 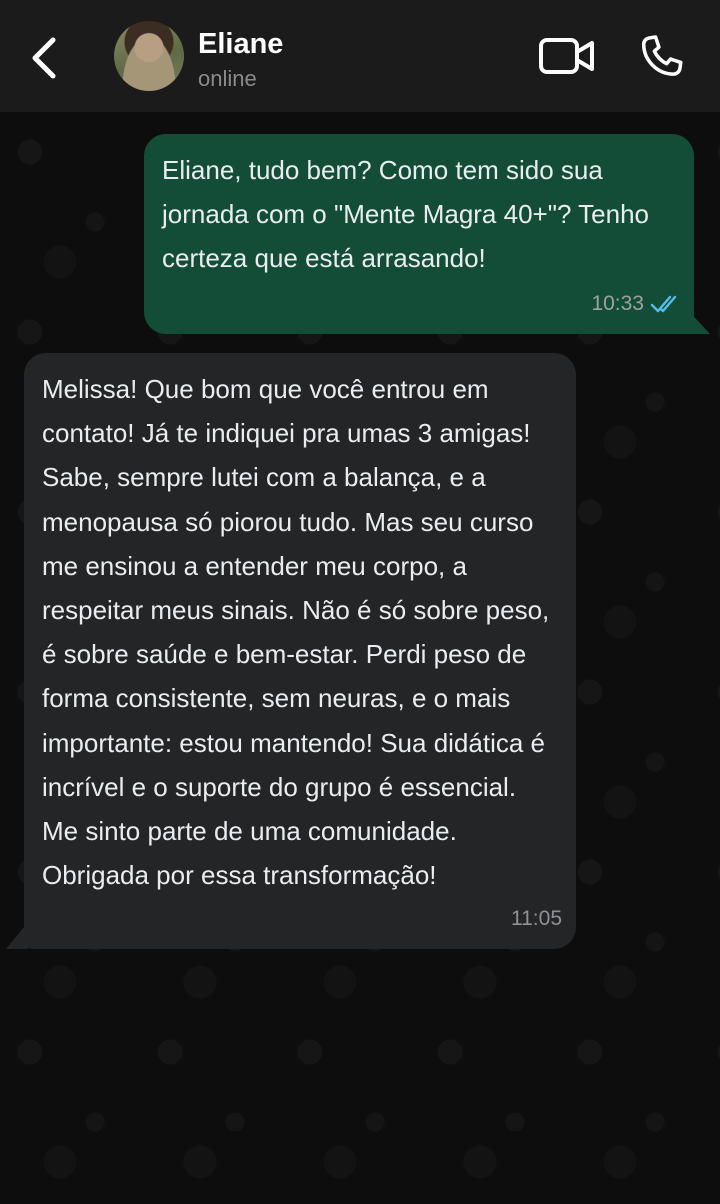 I want to click on chevron-left-icon, so click(x=44, y=58).